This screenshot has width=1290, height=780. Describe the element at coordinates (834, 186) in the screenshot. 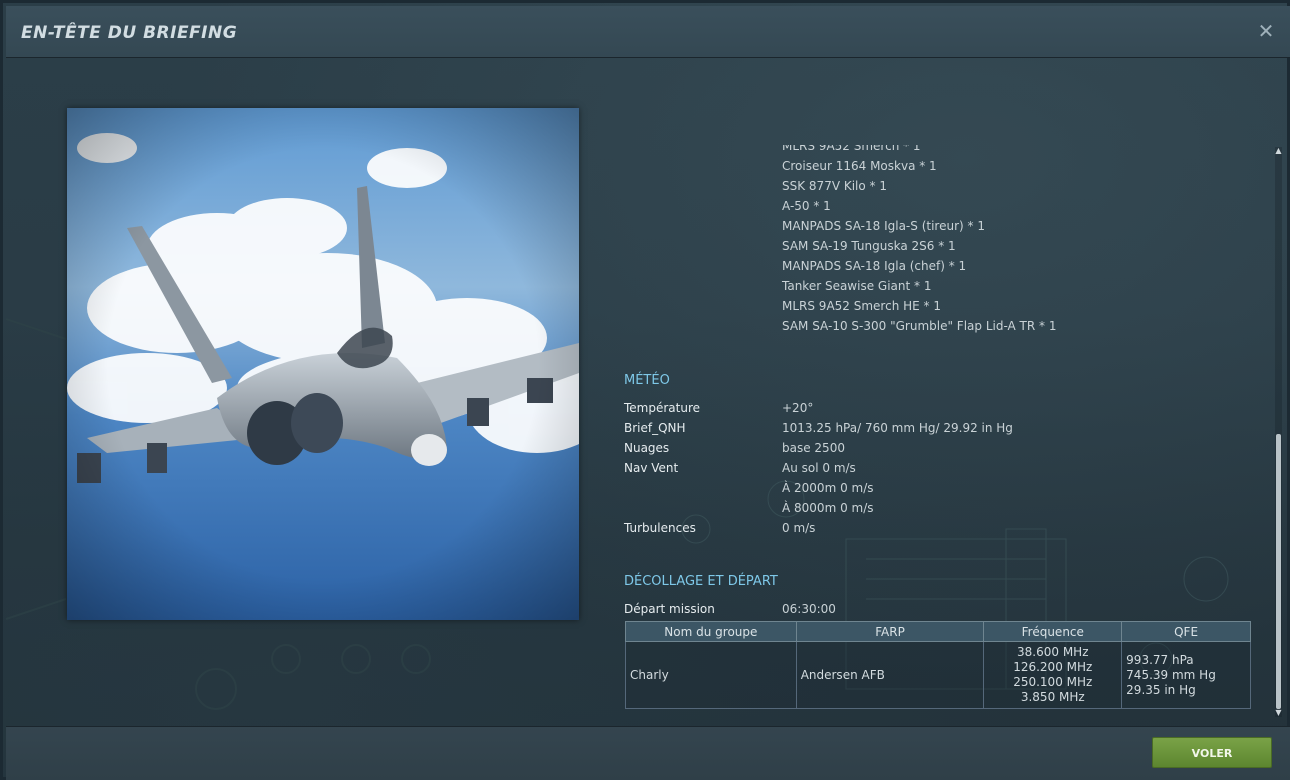

I see `threat-item: SSK 877V Kilo * 1` at that location.